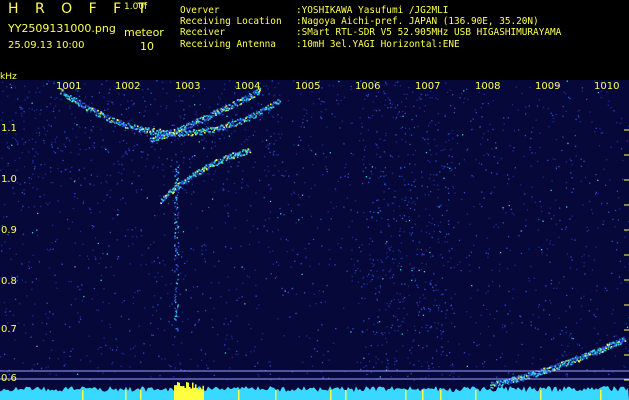 The image size is (629, 400). What do you see at coordinates (46, 45) in the screenshot?
I see `datetime-label: 25.09.13 10:00` at bounding box center [46, 45].